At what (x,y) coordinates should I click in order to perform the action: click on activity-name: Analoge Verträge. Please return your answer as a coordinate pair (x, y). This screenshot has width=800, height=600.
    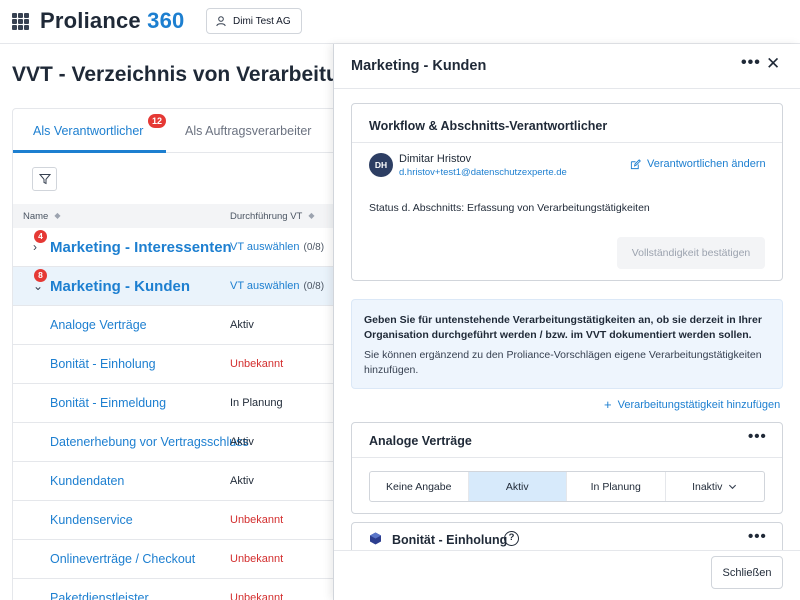
    Looking at the image, I should click on (98, 325).